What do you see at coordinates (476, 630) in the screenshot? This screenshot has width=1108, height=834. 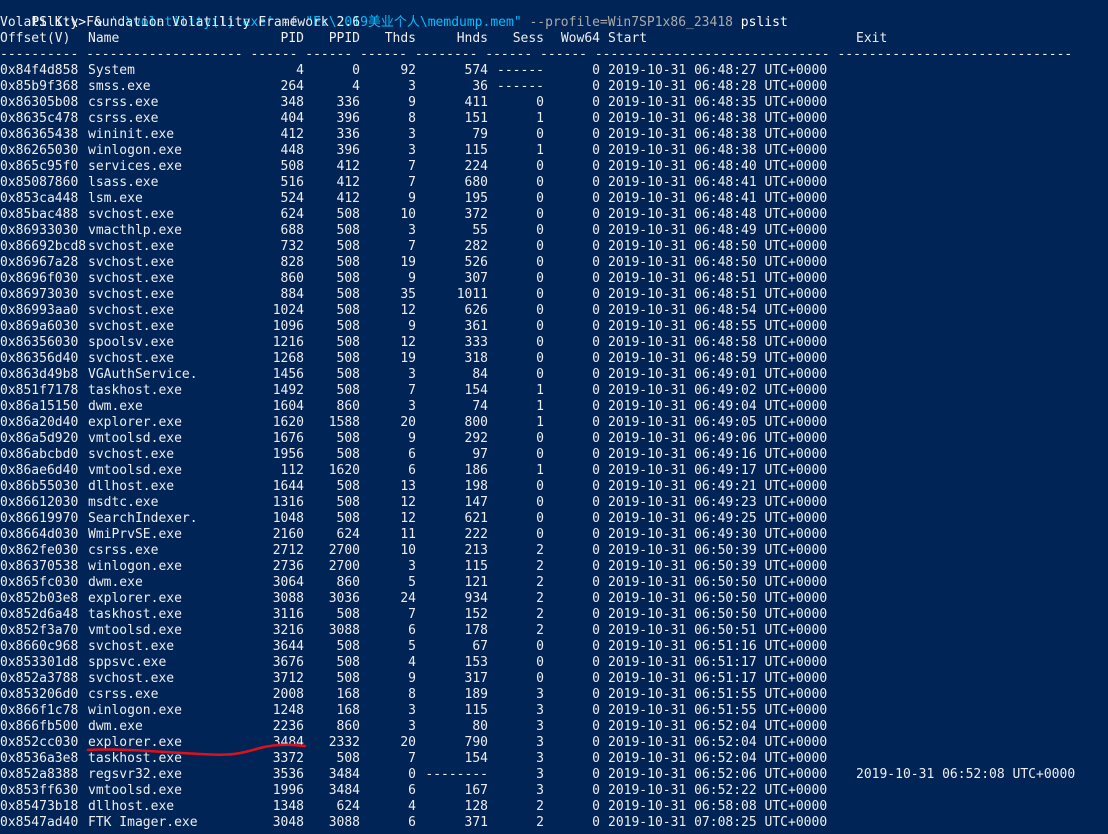 I see `hnds-cell: 178` at bounding box center [476, 630].